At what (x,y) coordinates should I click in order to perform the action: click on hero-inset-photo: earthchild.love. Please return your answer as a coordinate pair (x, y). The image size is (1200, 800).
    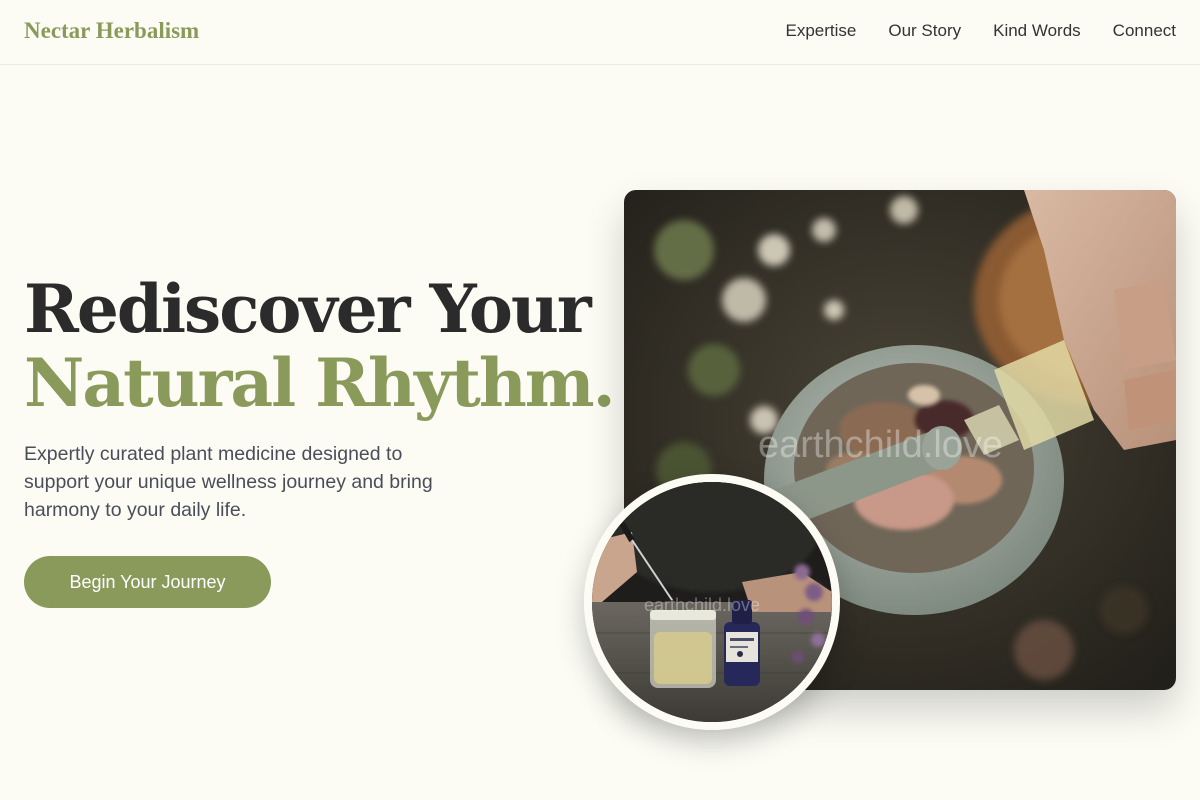
    Looking at the image, I should click on (712, 602).